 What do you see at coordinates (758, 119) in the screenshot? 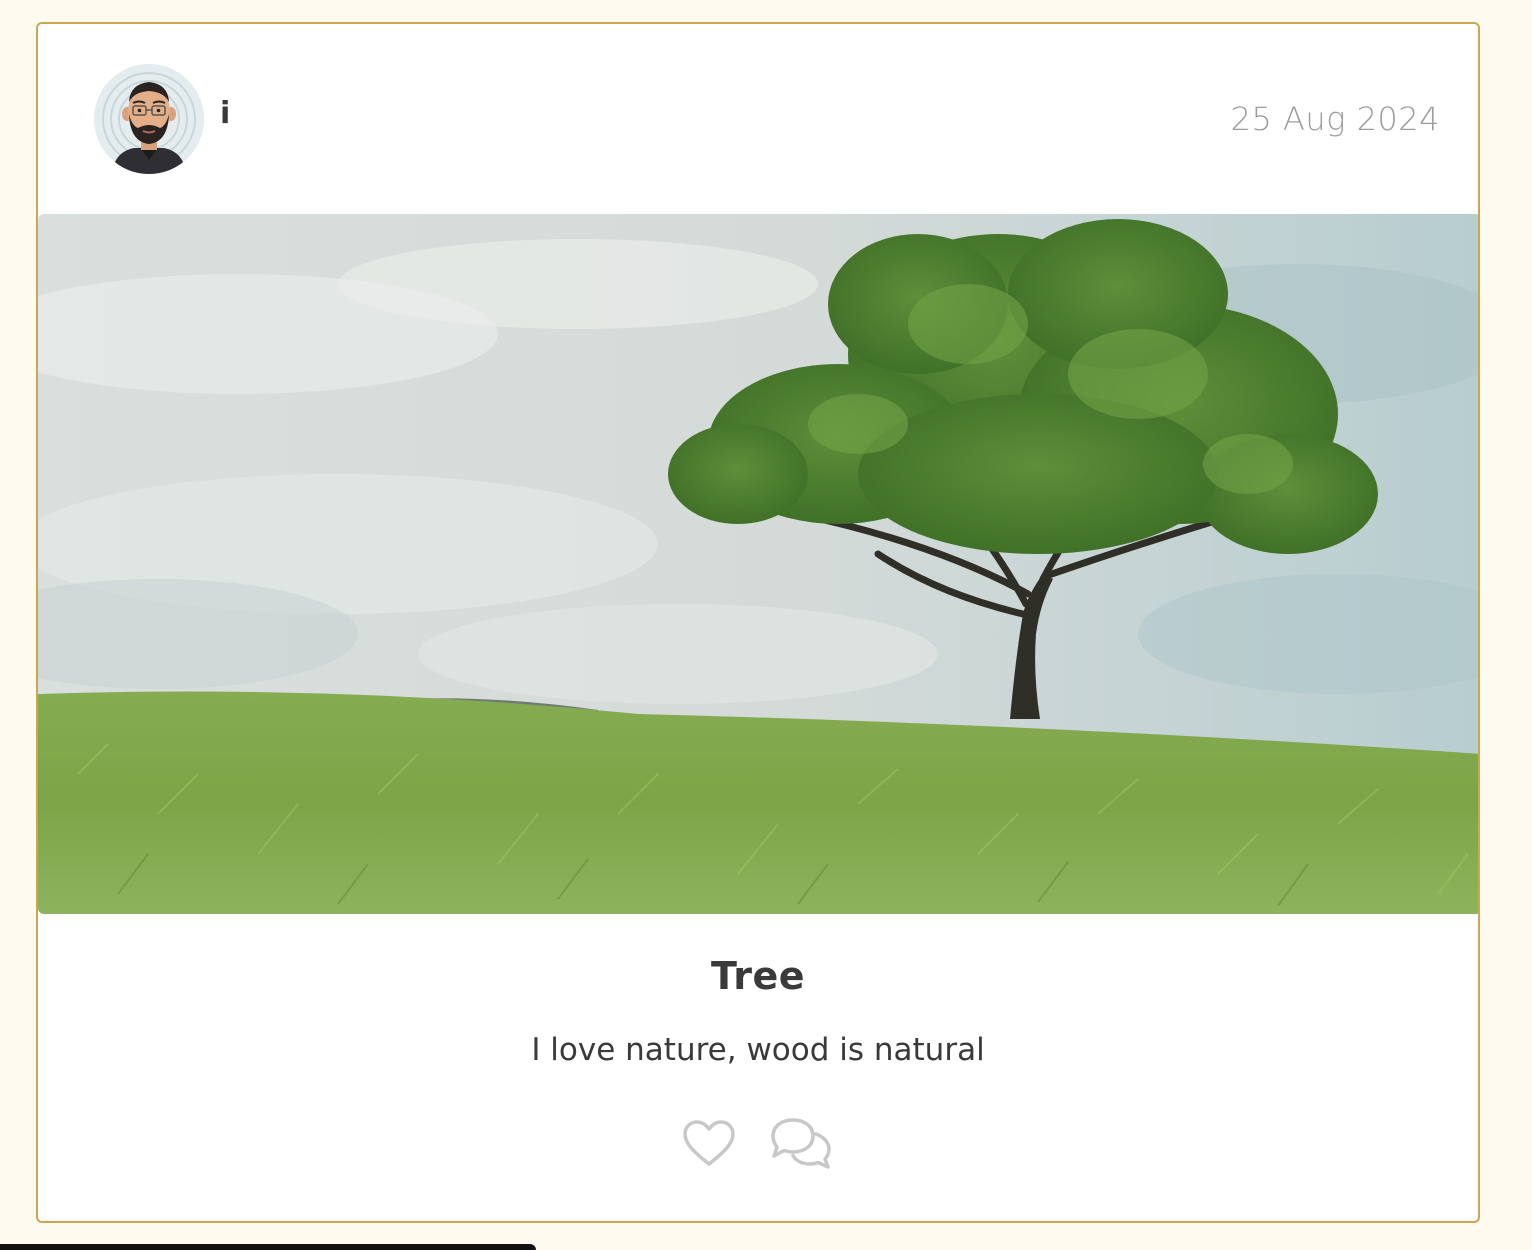
I see `post-header: i 25 Aug 2024` at bounding box center [758, 119].